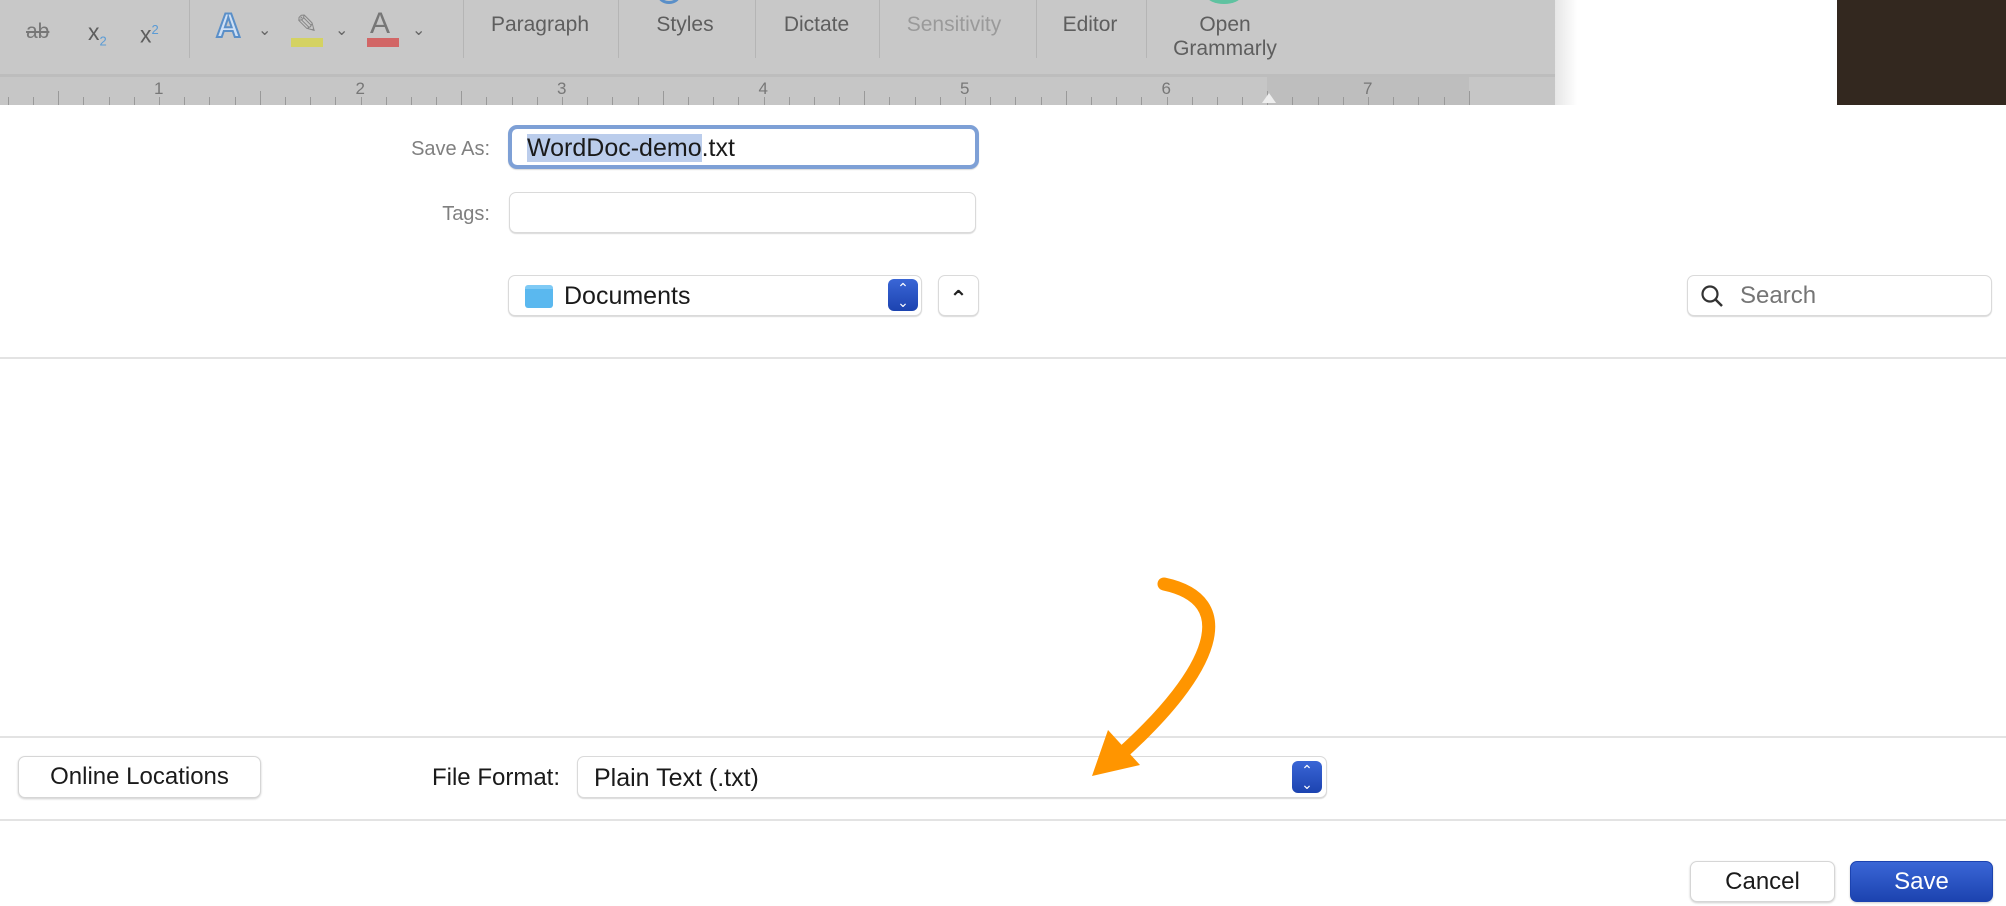 This screenshot has height=906, width=2006. I want to click on superscript-icon: x2, so click(149, 32).